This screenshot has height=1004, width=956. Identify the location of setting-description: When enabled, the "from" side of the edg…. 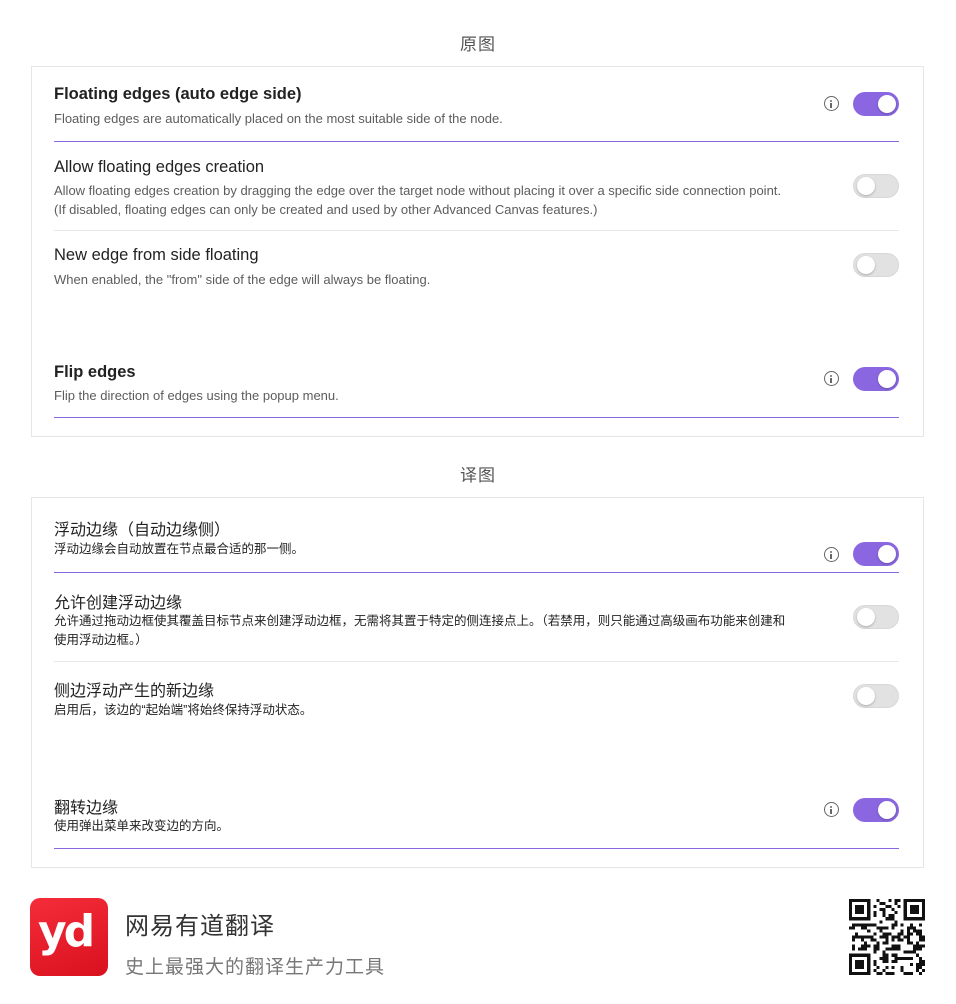
(242, 279).